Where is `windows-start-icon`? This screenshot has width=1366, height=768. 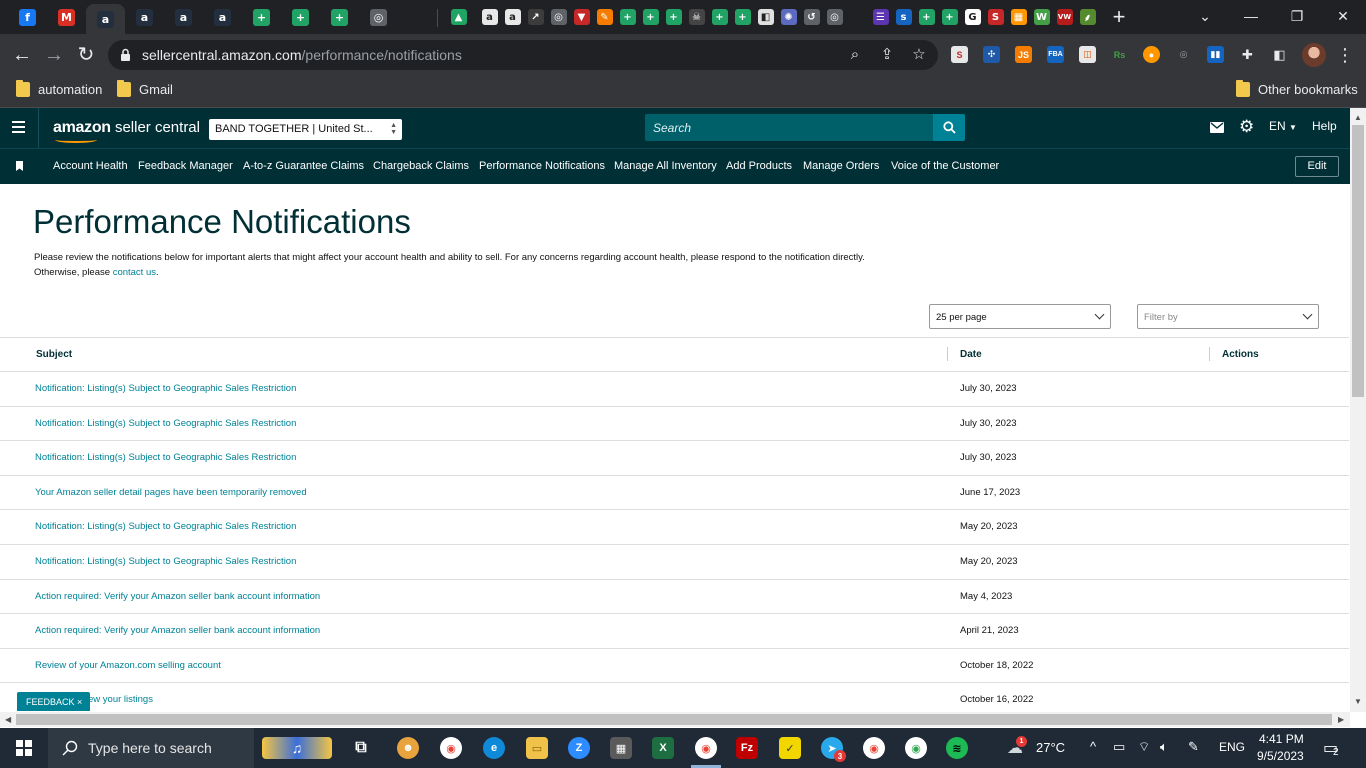
windows-start-icon is located at coordinates (24, 748).